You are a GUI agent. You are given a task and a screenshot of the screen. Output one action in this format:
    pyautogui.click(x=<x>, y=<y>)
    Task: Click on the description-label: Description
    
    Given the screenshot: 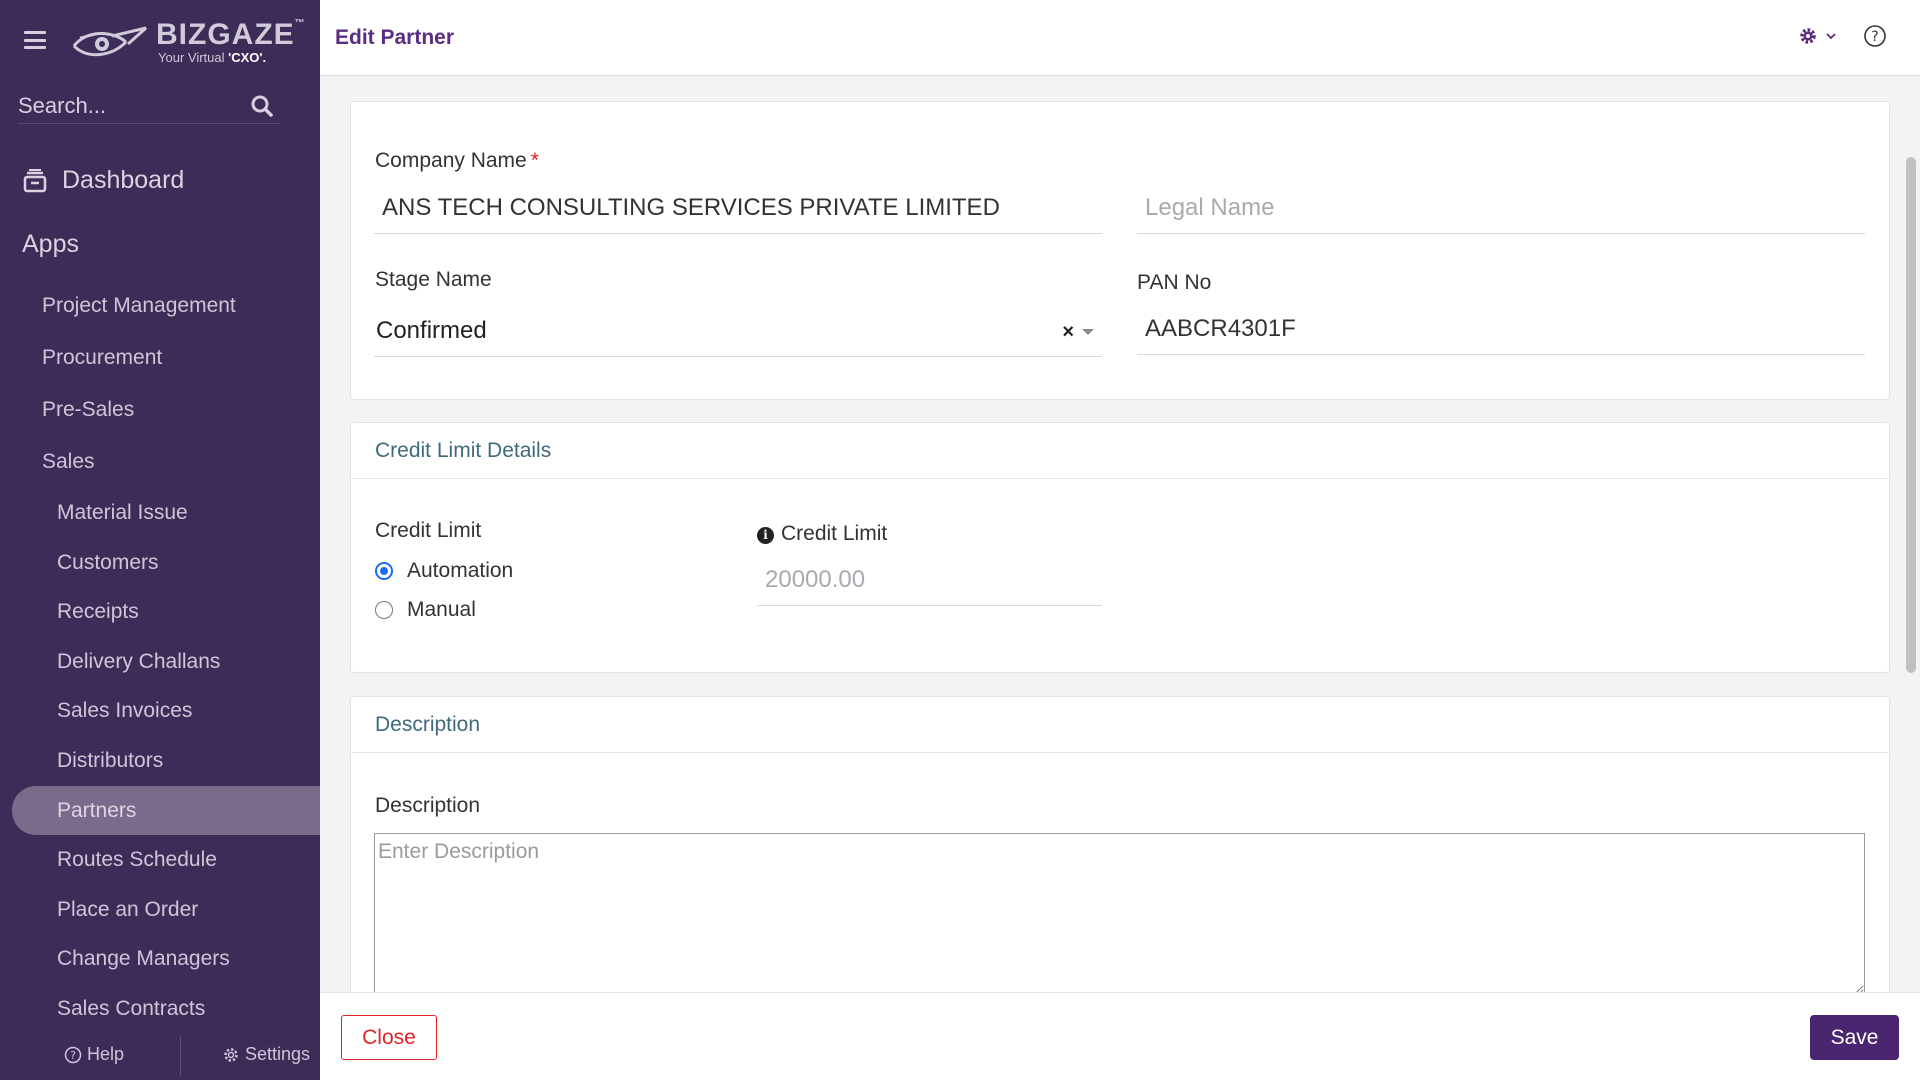 What is the action you would take?
    pyautogui.click(x=428, y=805)
    